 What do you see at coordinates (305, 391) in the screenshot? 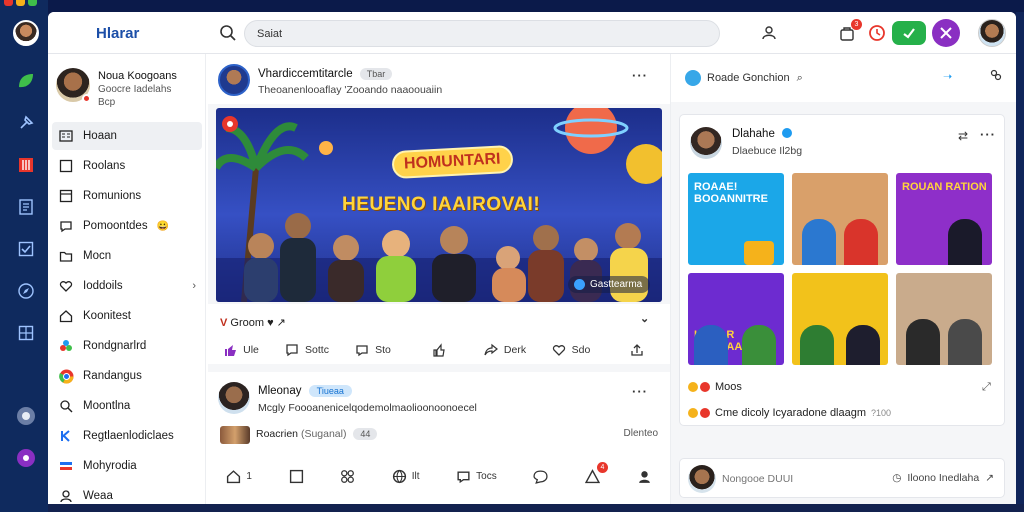
I see `post-author: Mleonay Tiueaa` at bounding box center [305, 391].